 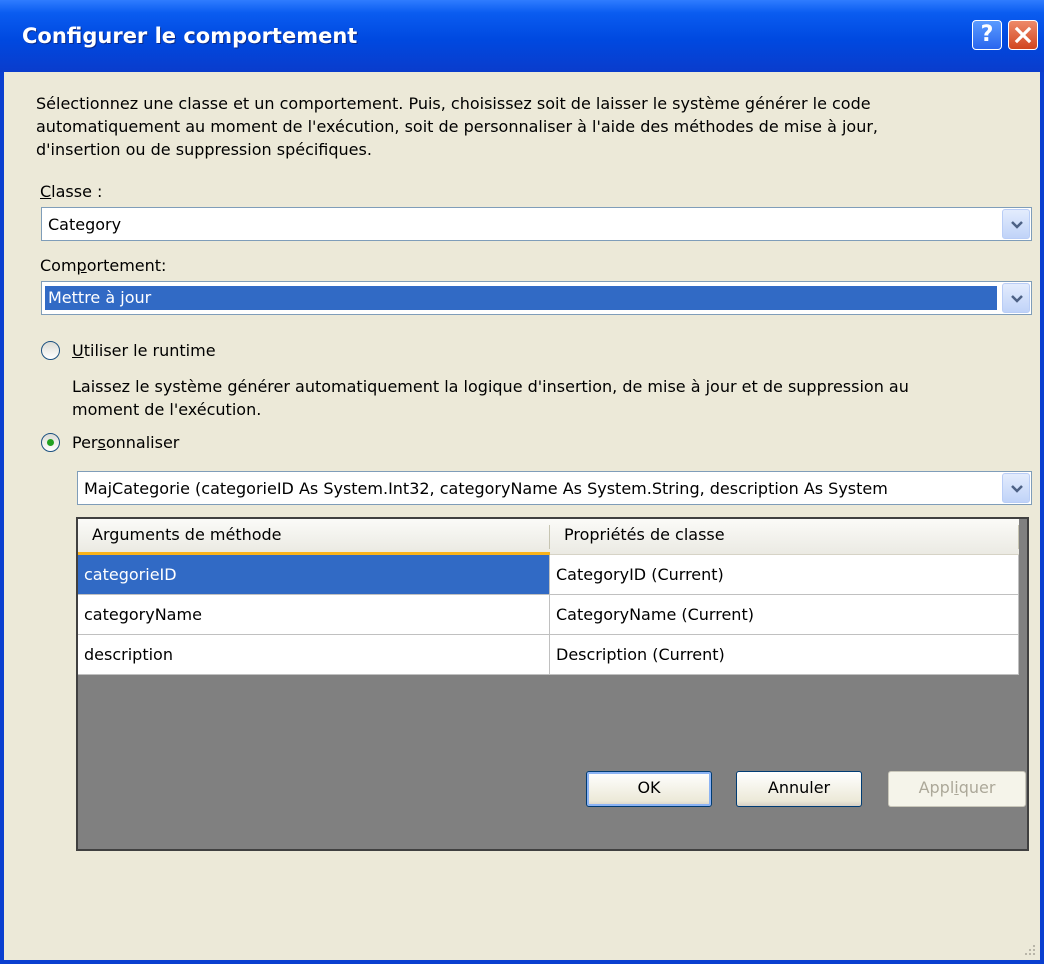 I want to click on class-value: Category, so click(x=85, y=224).